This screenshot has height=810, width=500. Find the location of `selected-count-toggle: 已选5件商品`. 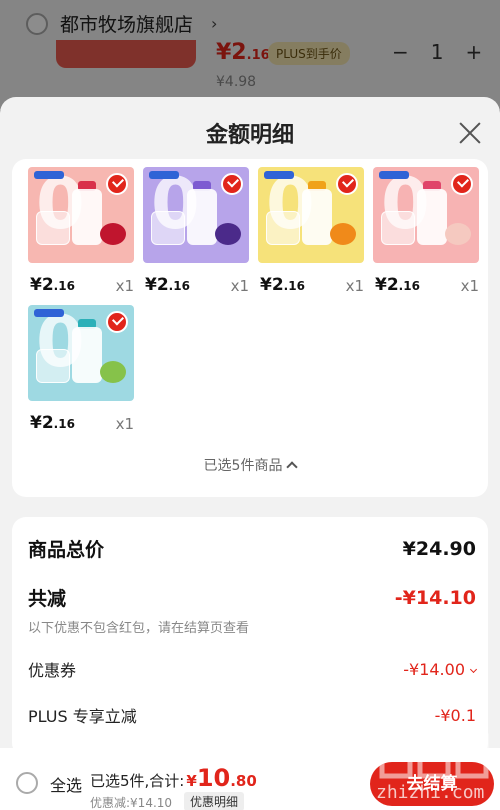

selected-count-toggle: 已选5件商品 is located at coordinates (250, 465).